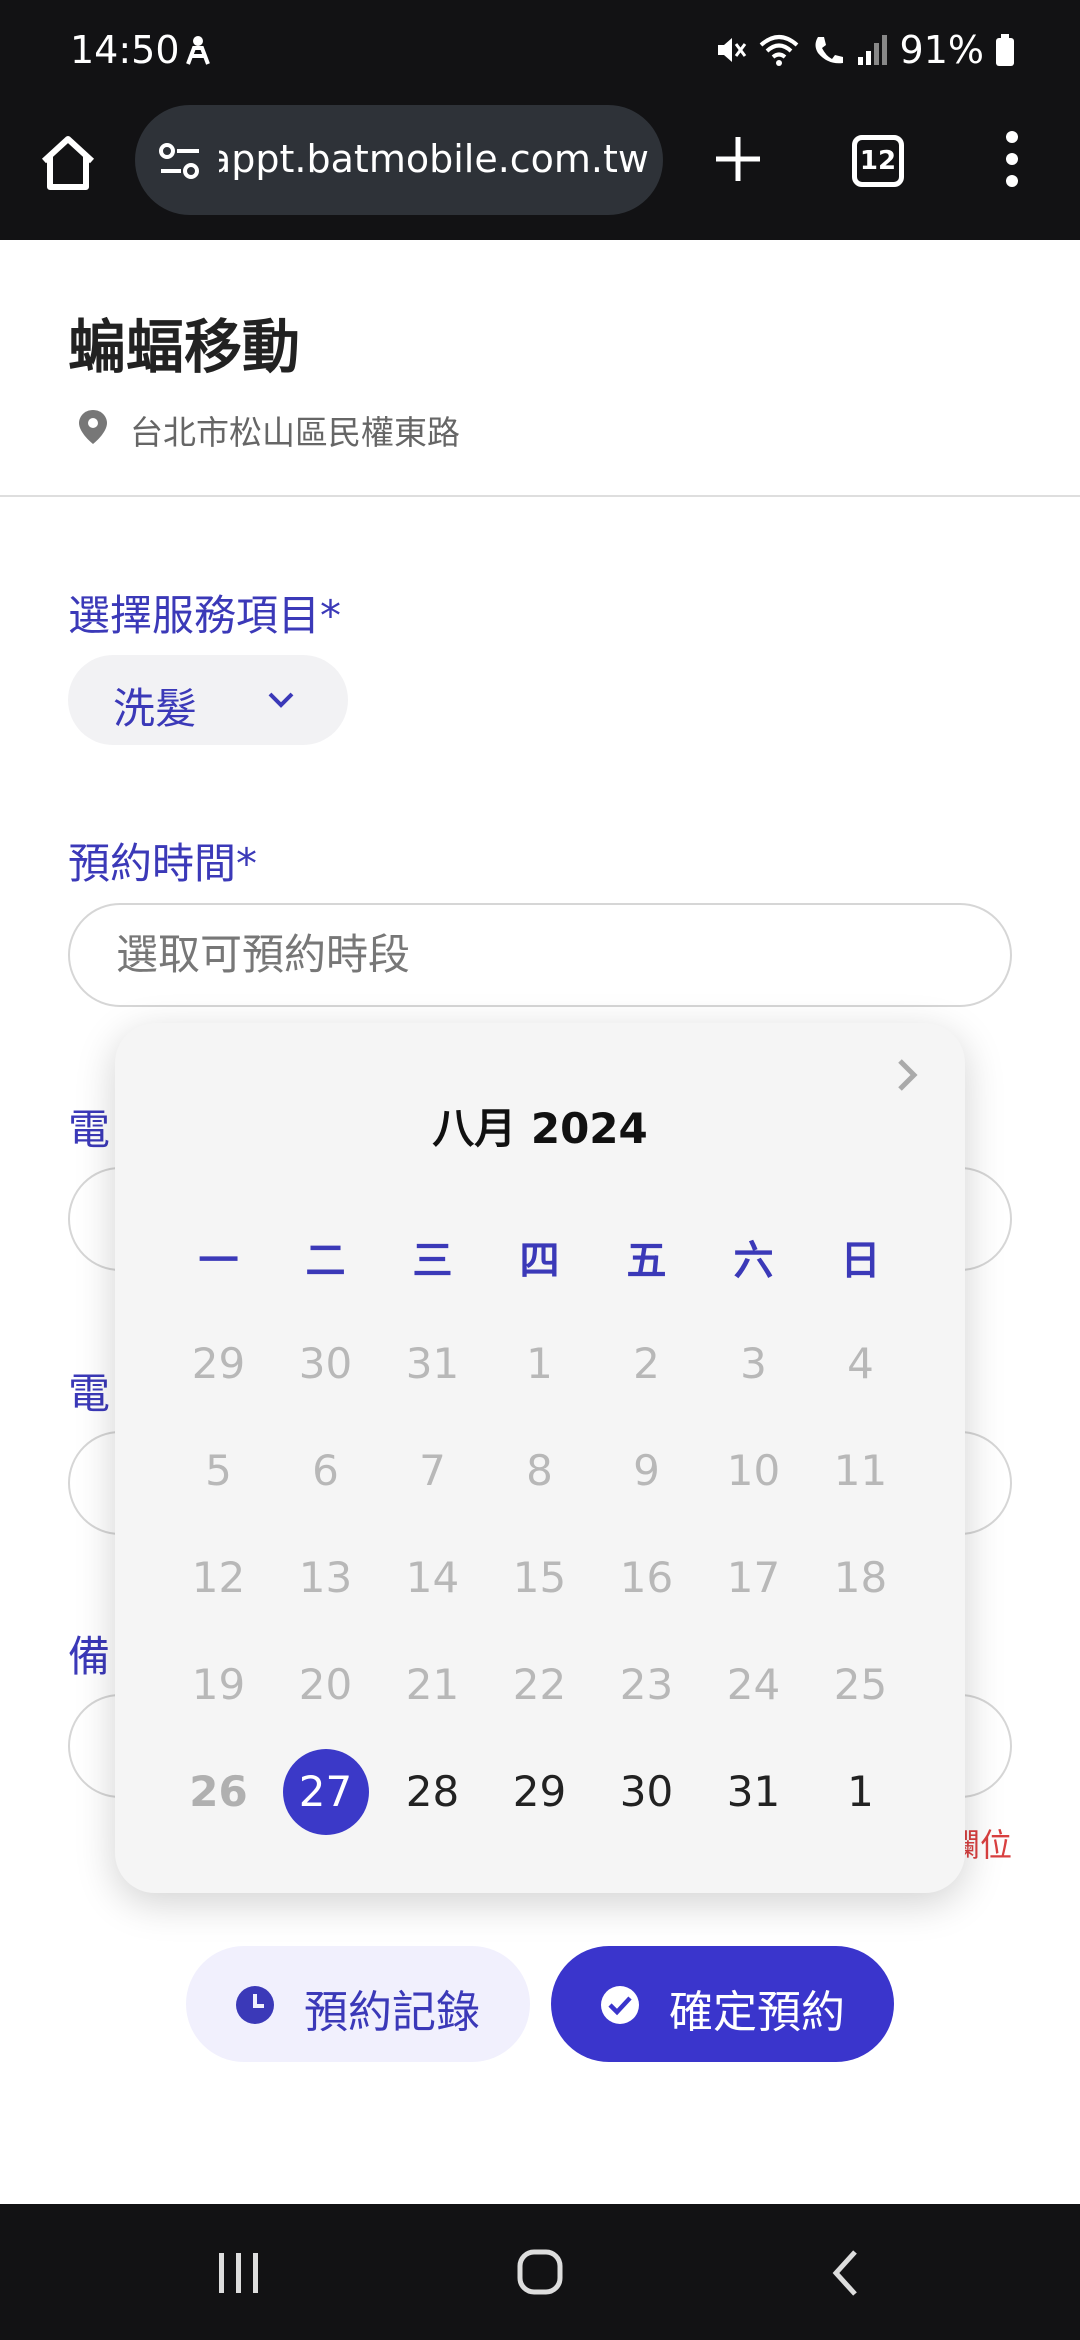  I want to click on calendar-week-row: 19 20 21 22 23 24 25, so click(540, 1684).